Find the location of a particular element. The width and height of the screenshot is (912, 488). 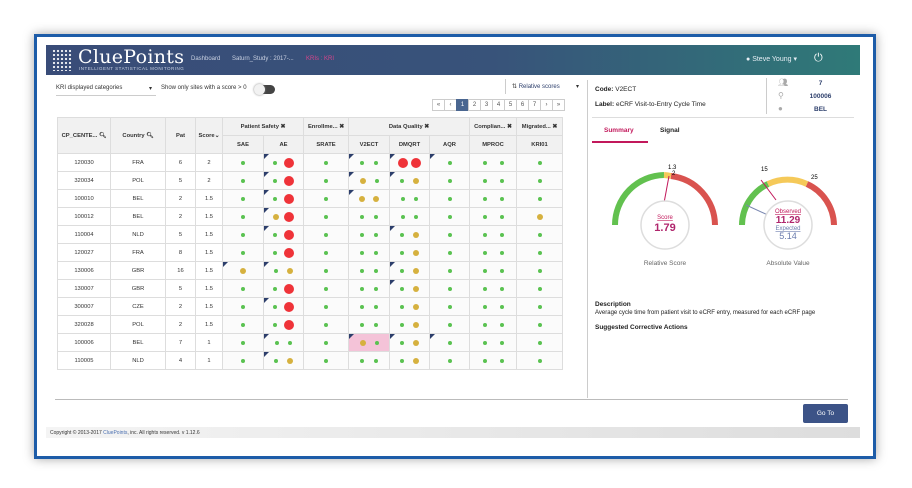

close-icon: ✖ is located at coordinates (509, 127).